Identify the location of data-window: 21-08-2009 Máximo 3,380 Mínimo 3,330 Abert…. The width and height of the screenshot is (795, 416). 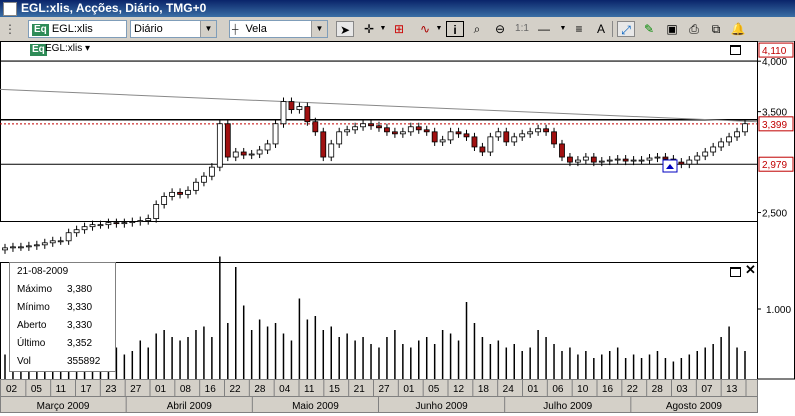
(62, 317).